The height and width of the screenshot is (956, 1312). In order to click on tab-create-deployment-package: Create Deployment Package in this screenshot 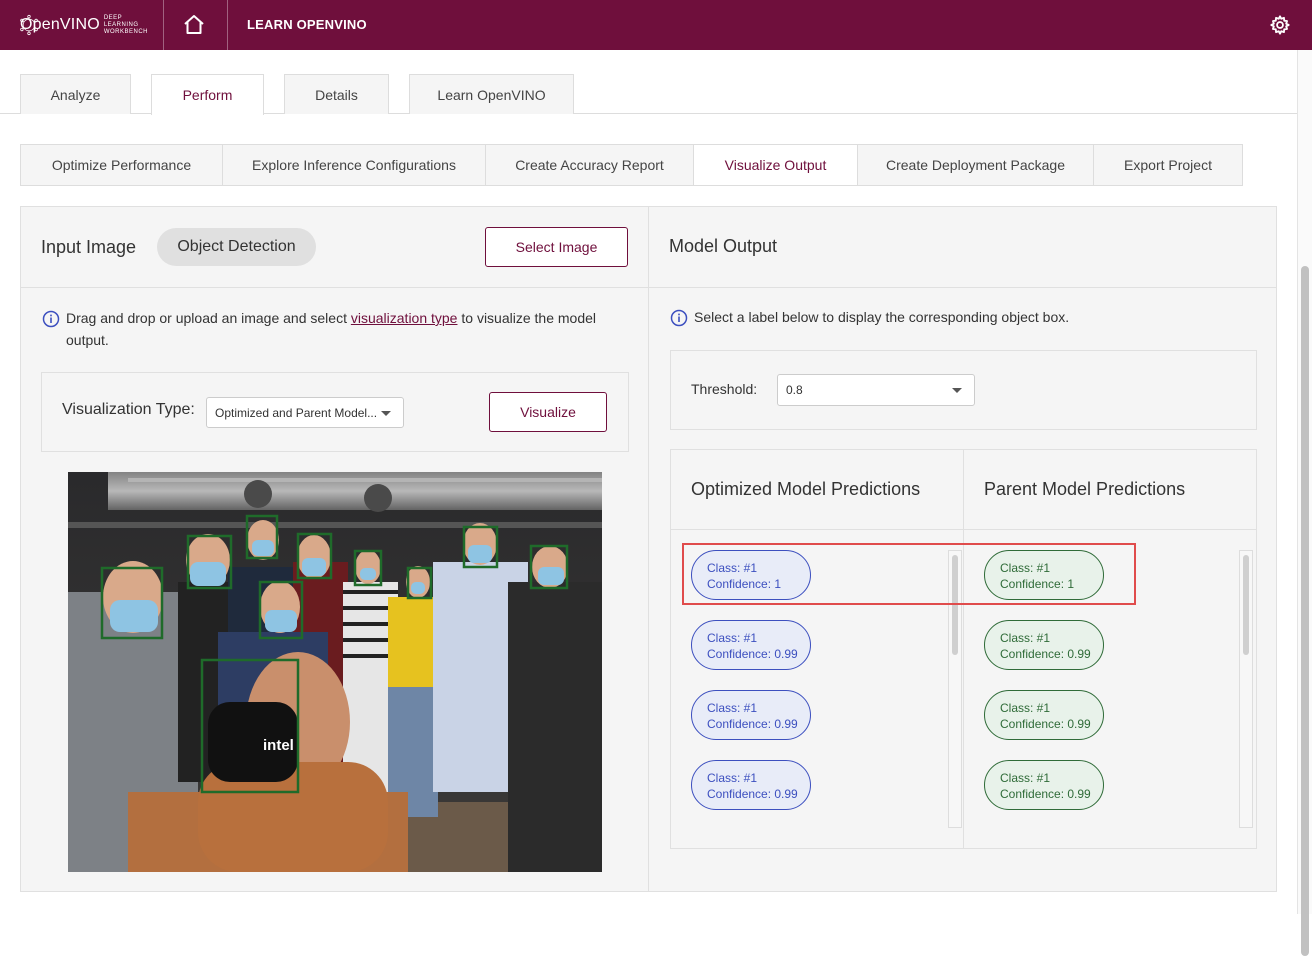, I will do `click(976, 165)`.